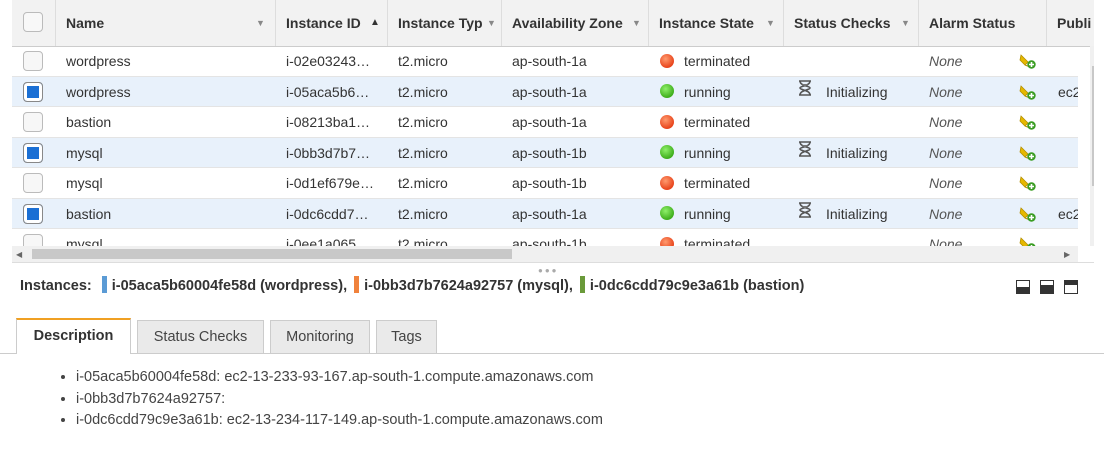  I want to click on column-header-alarm-status: Alarm Status, so click(983, 23).